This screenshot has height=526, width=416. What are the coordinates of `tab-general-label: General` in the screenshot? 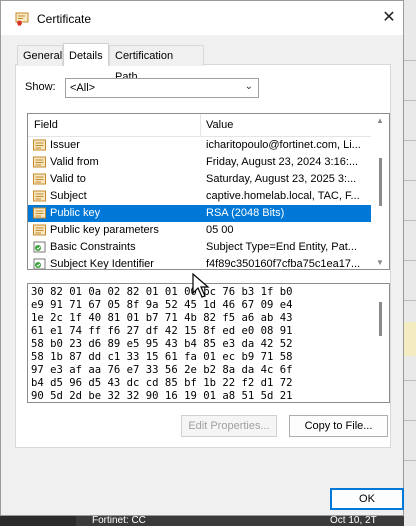 It's located at (43, 56).